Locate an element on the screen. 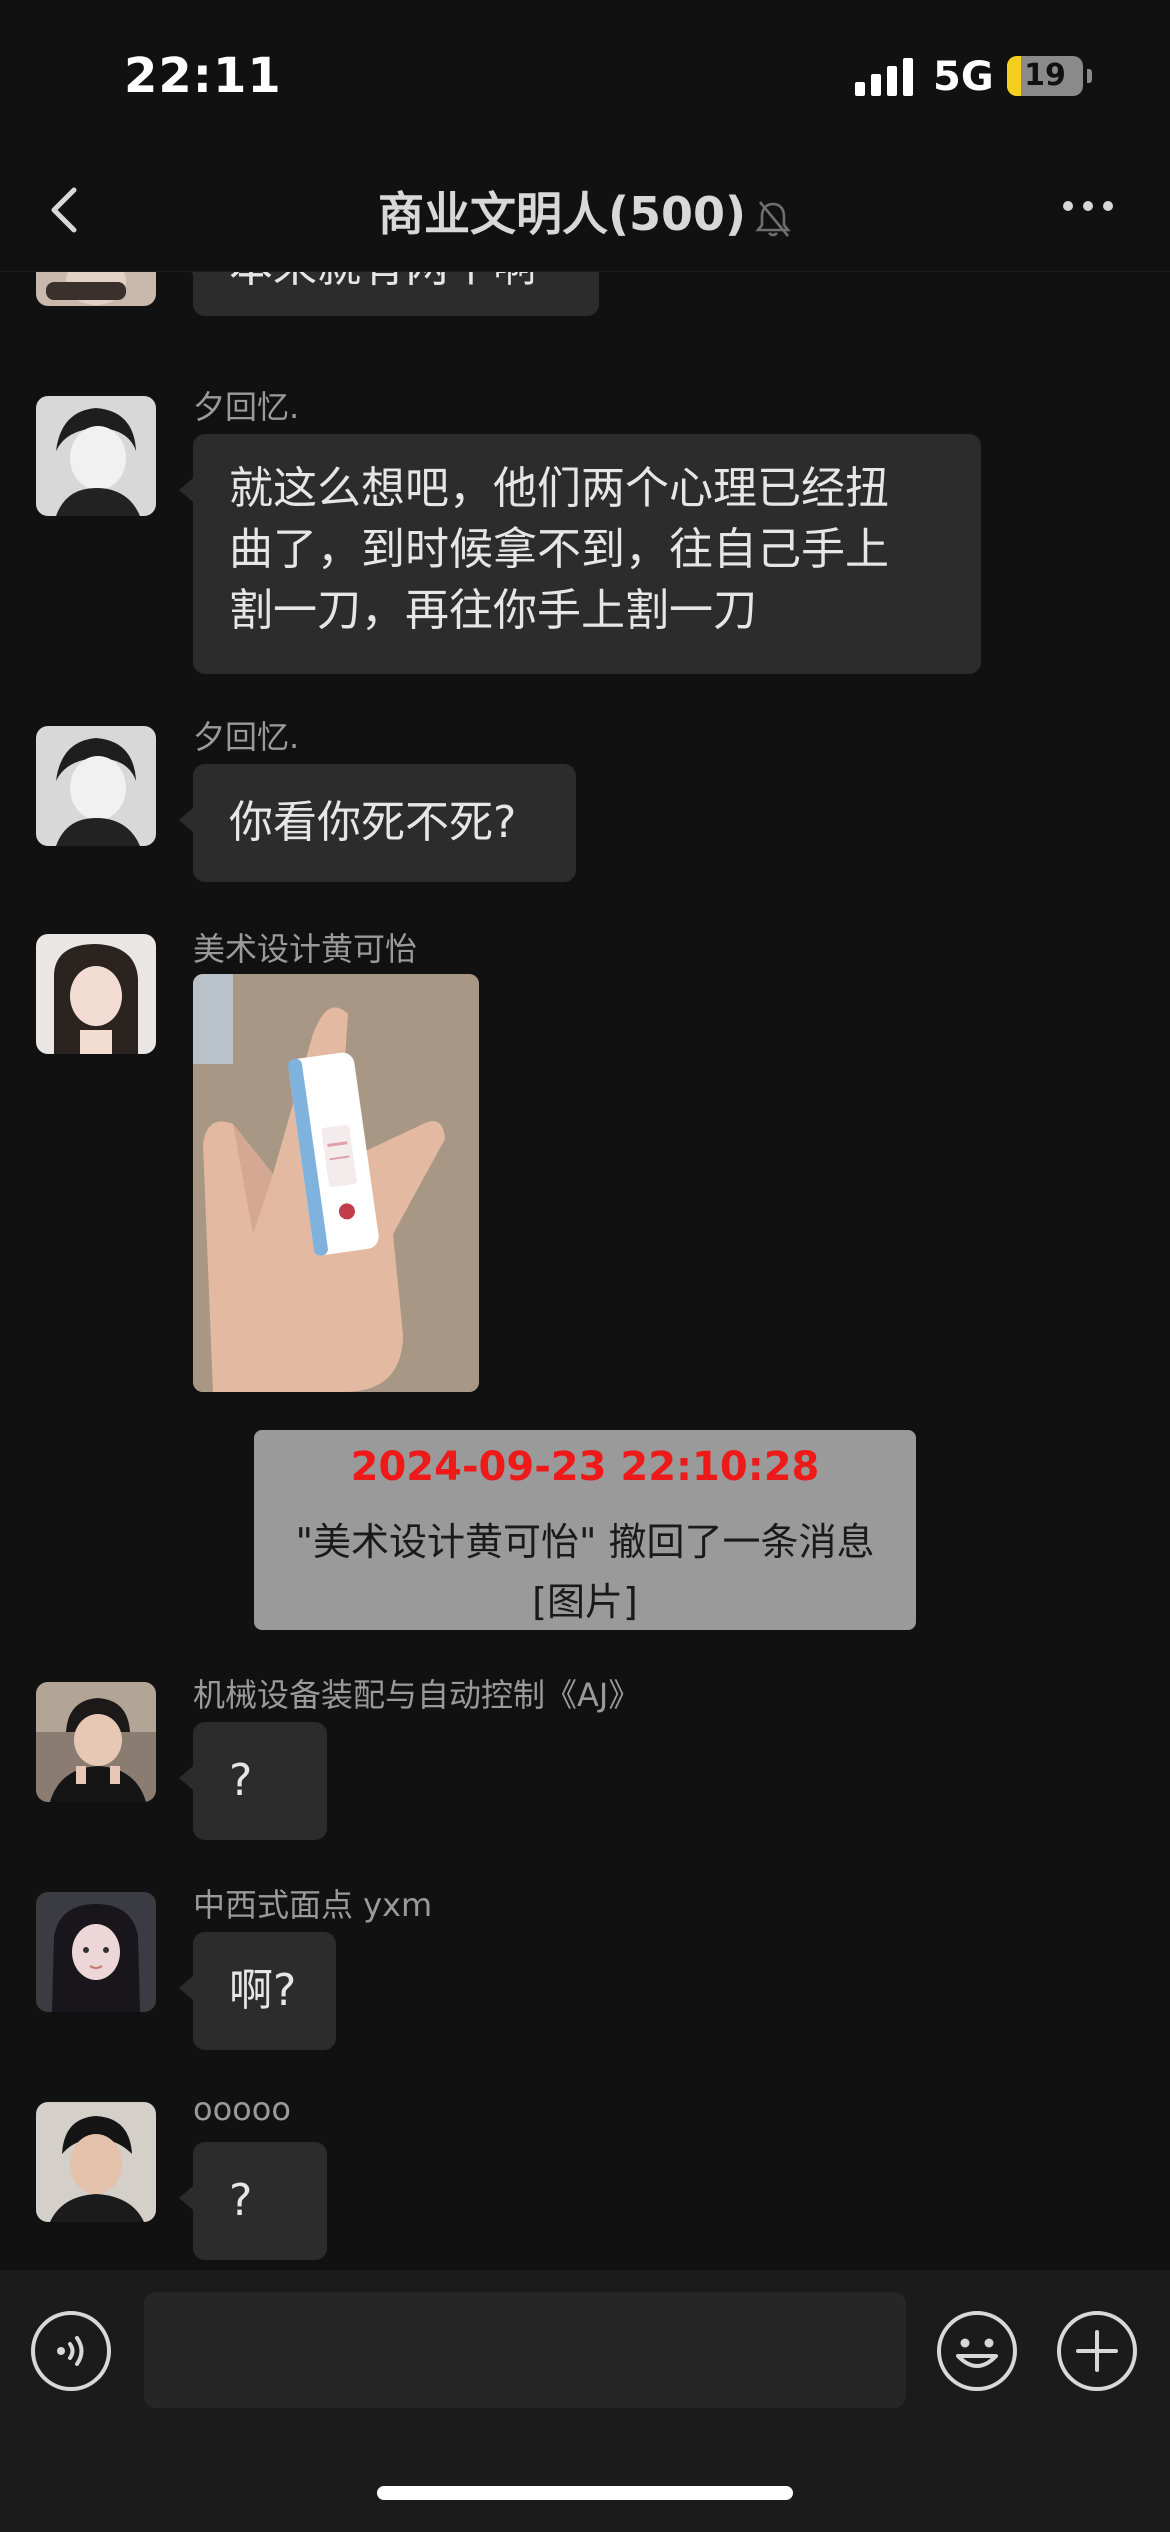 The width and height of the screenshot is (1170, 2532). message-input is located at coordinates (525, 2350).